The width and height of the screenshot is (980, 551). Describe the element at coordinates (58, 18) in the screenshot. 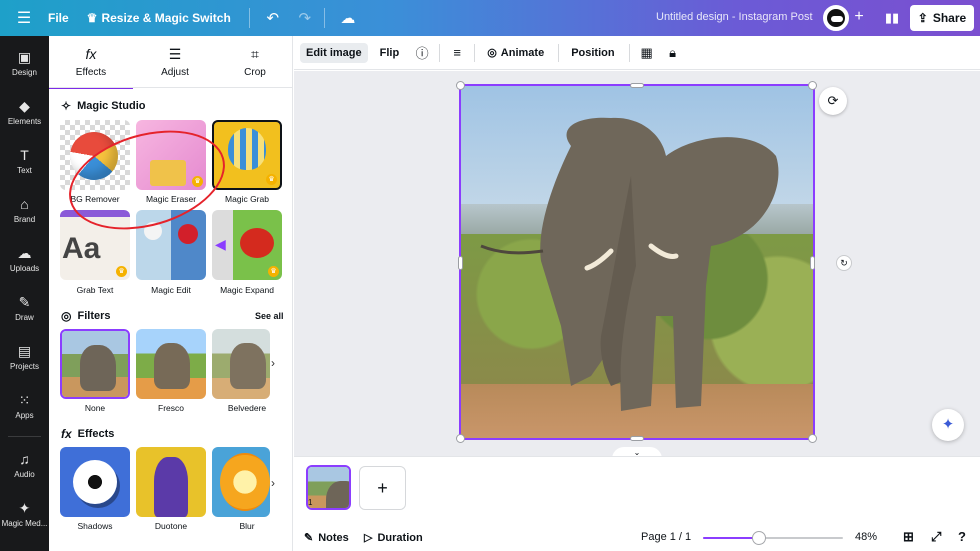

I see `file-menu: File` at that location.